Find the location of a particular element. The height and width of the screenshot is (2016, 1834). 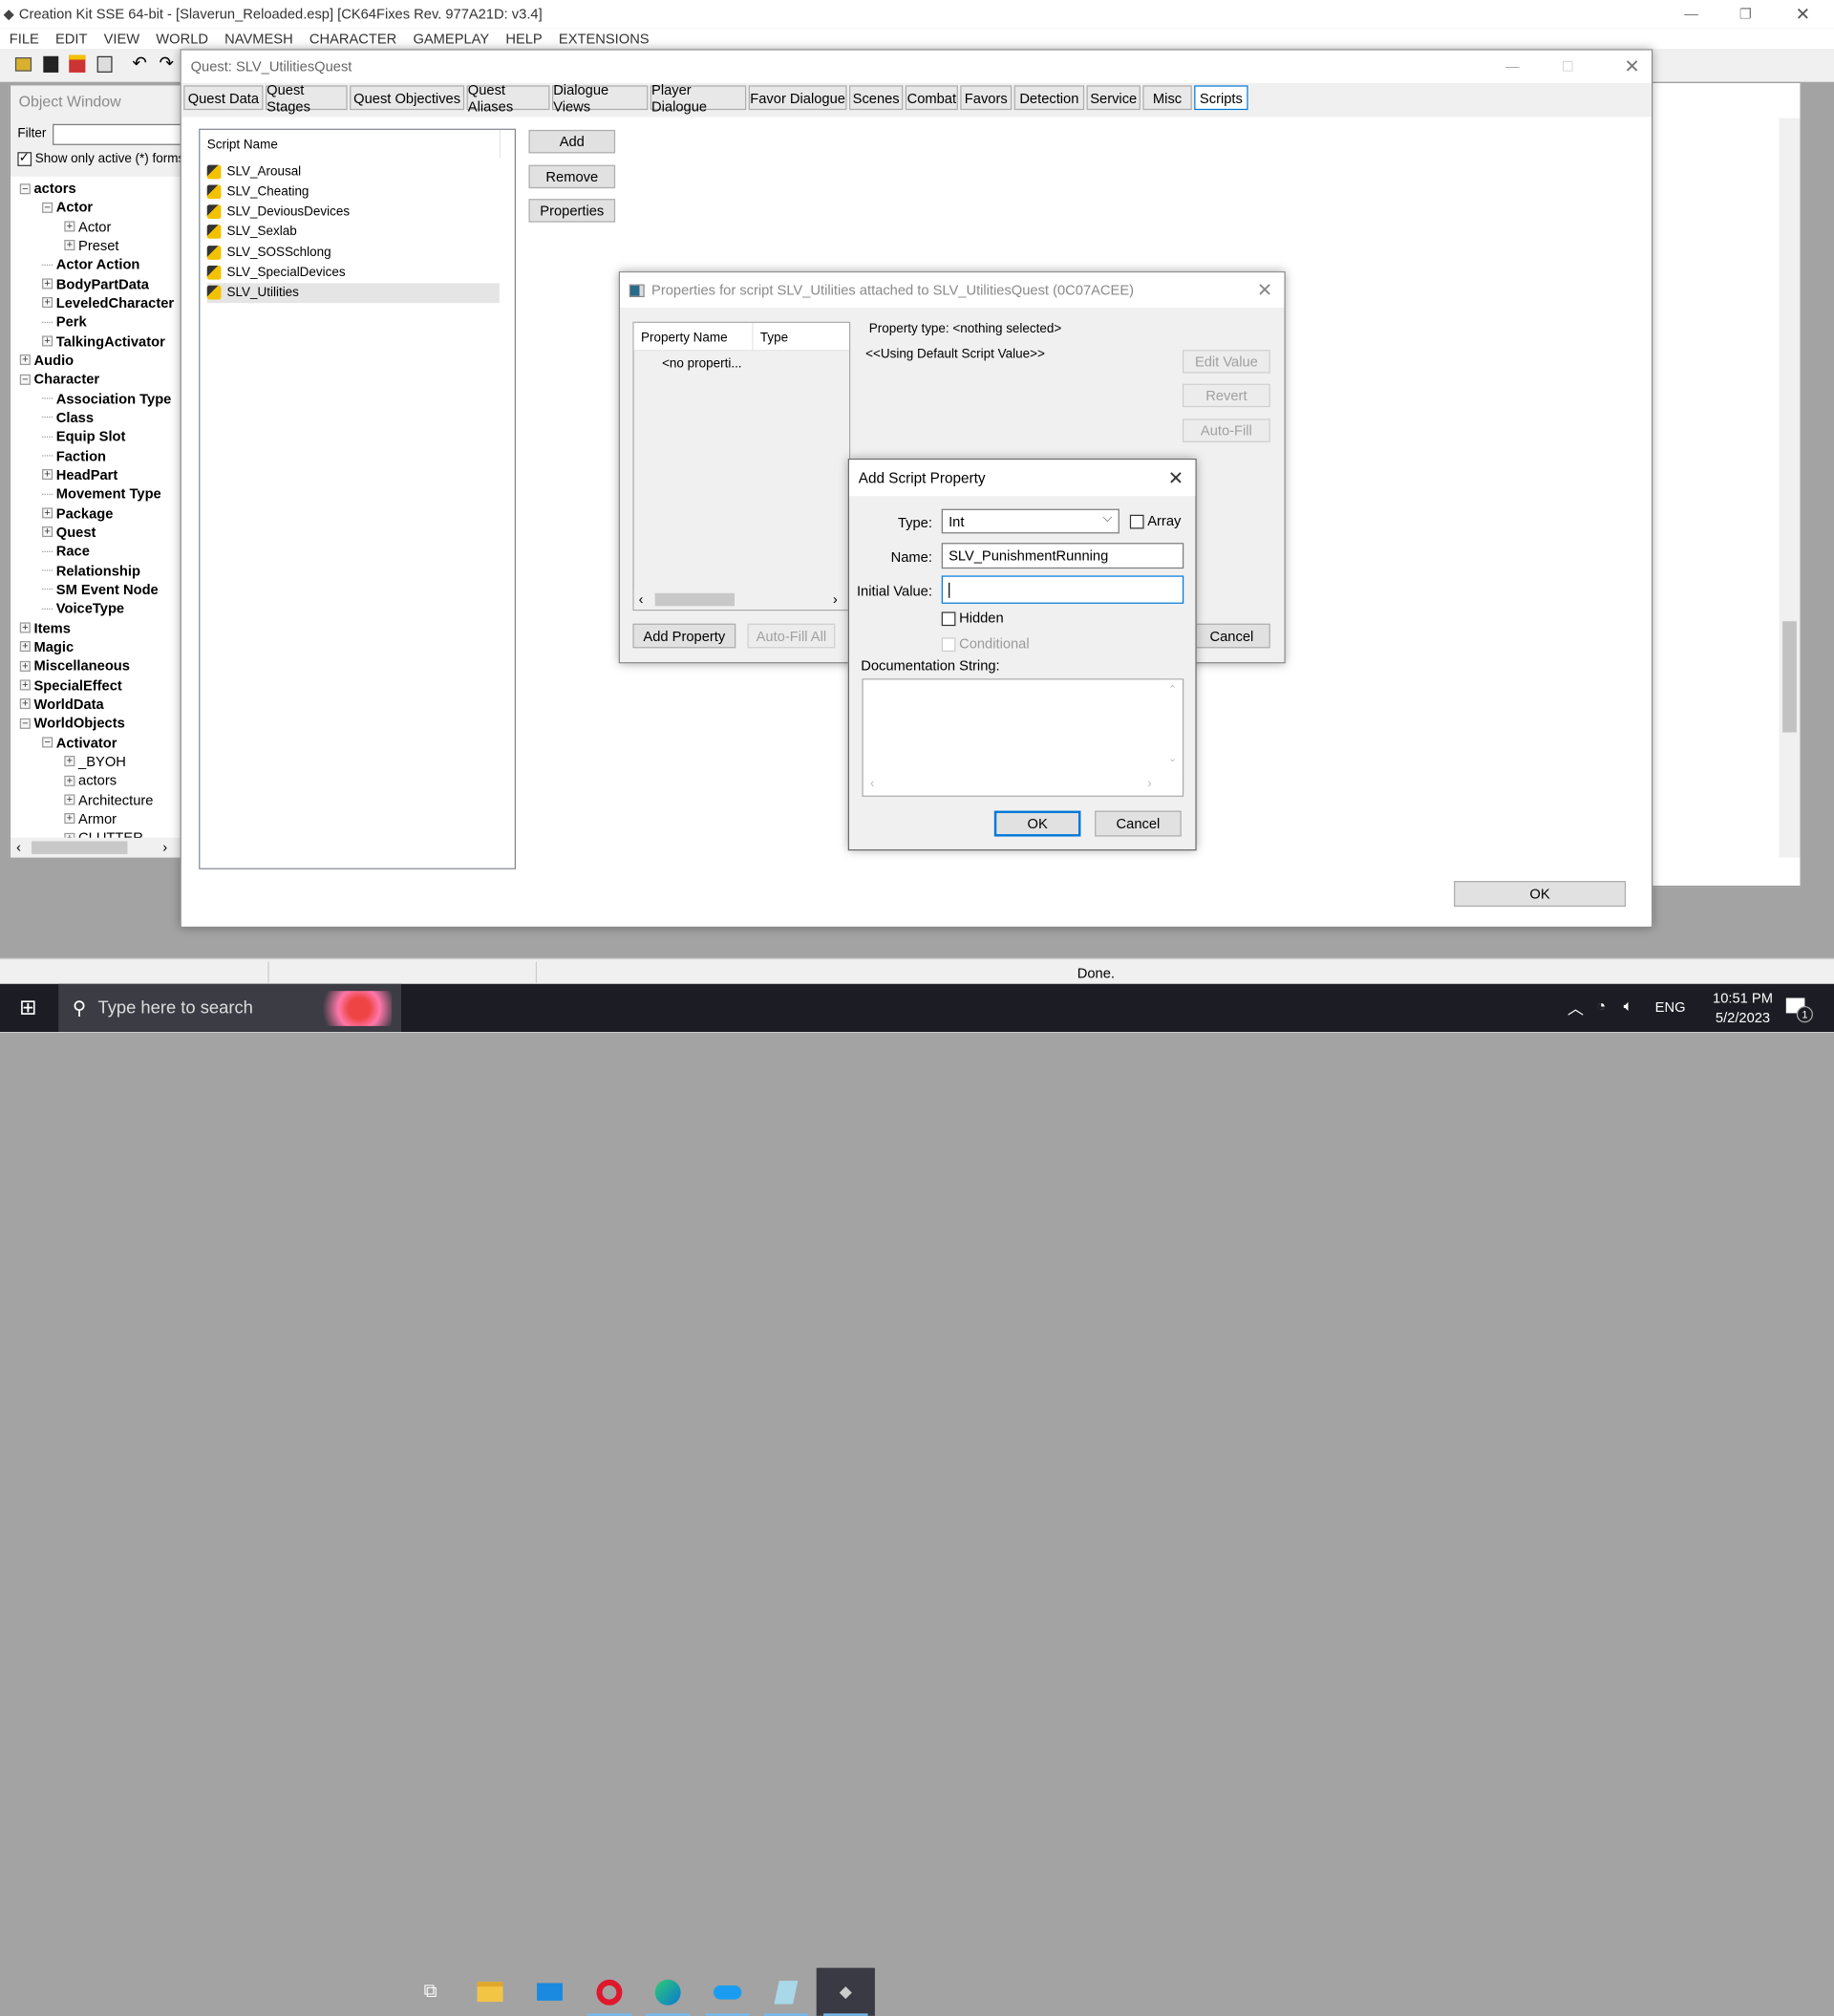

clock: 10:51 PM 5/2/2023 is located at coordinates (1743, 1009).